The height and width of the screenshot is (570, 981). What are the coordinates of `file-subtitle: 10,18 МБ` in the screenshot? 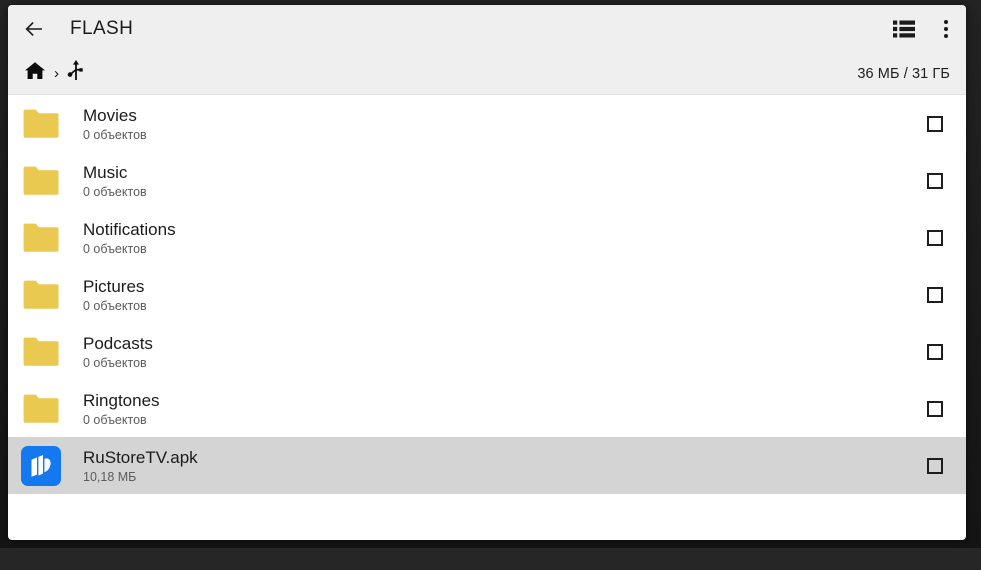 It's located at (110, 476).